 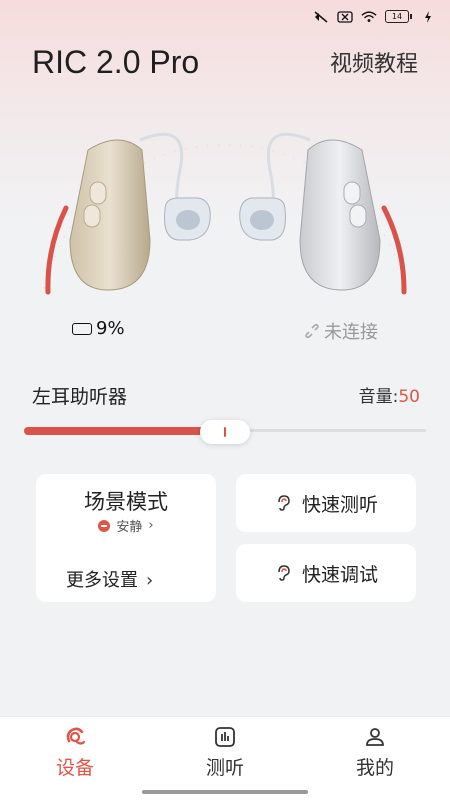 I want to click on bottom-tab-bar: 设备 测听 我的, so click(x=225, y=758).